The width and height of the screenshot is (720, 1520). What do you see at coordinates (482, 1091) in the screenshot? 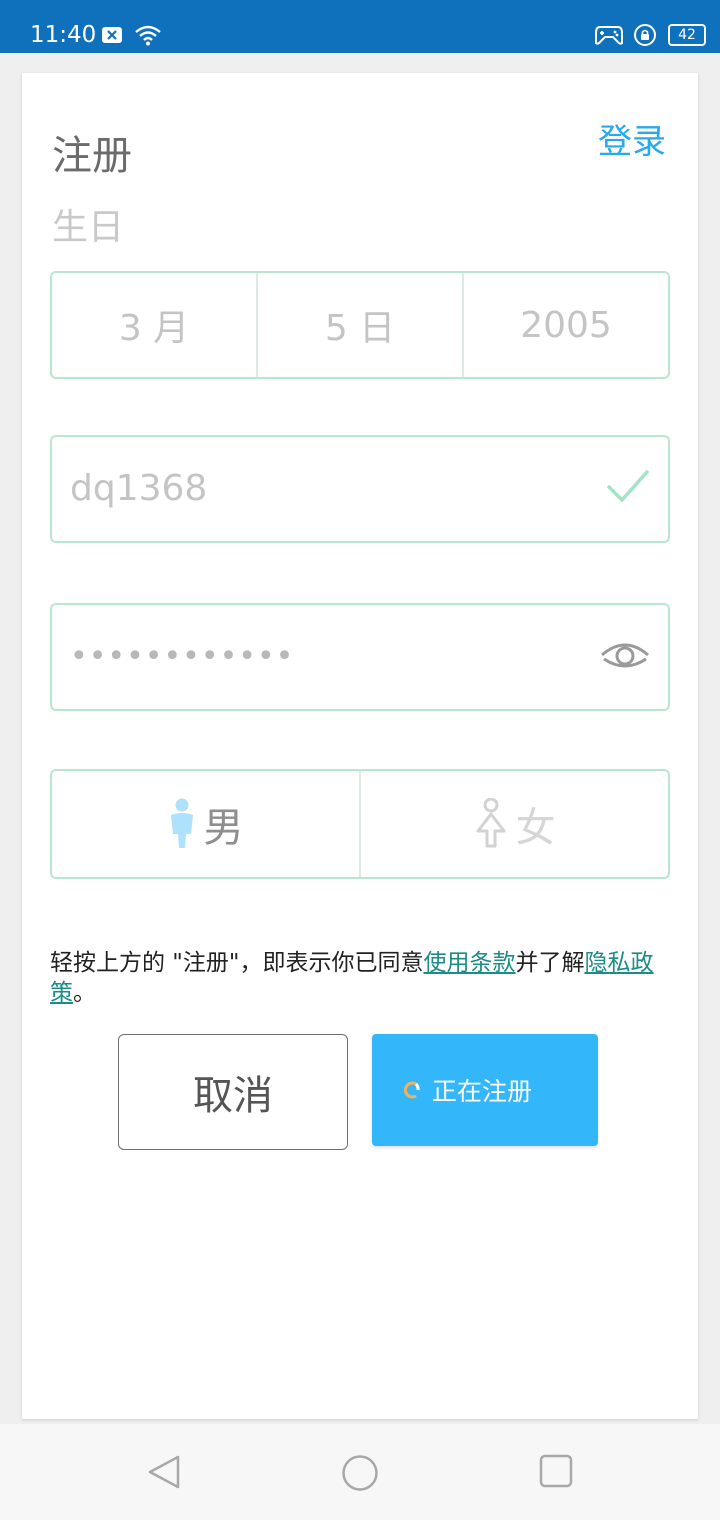
I see `register-button-label: 正在注册` at bounding box center [482, 1091].